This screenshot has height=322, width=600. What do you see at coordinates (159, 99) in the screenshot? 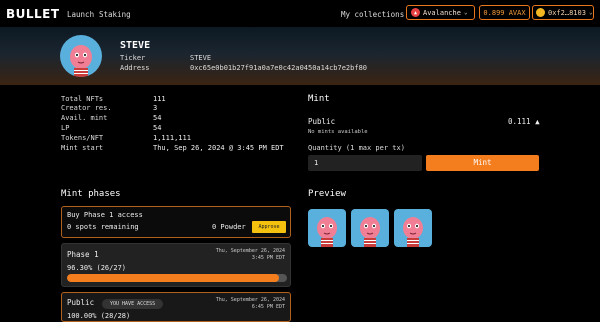
I see `stat-value: 111` at bounding box center [159, 99].